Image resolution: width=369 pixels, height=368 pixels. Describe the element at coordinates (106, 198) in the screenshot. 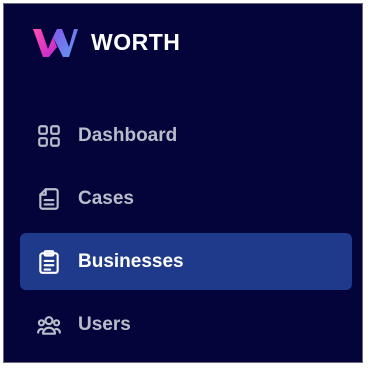

I see `sidebar-item-label: Cases` at that location.